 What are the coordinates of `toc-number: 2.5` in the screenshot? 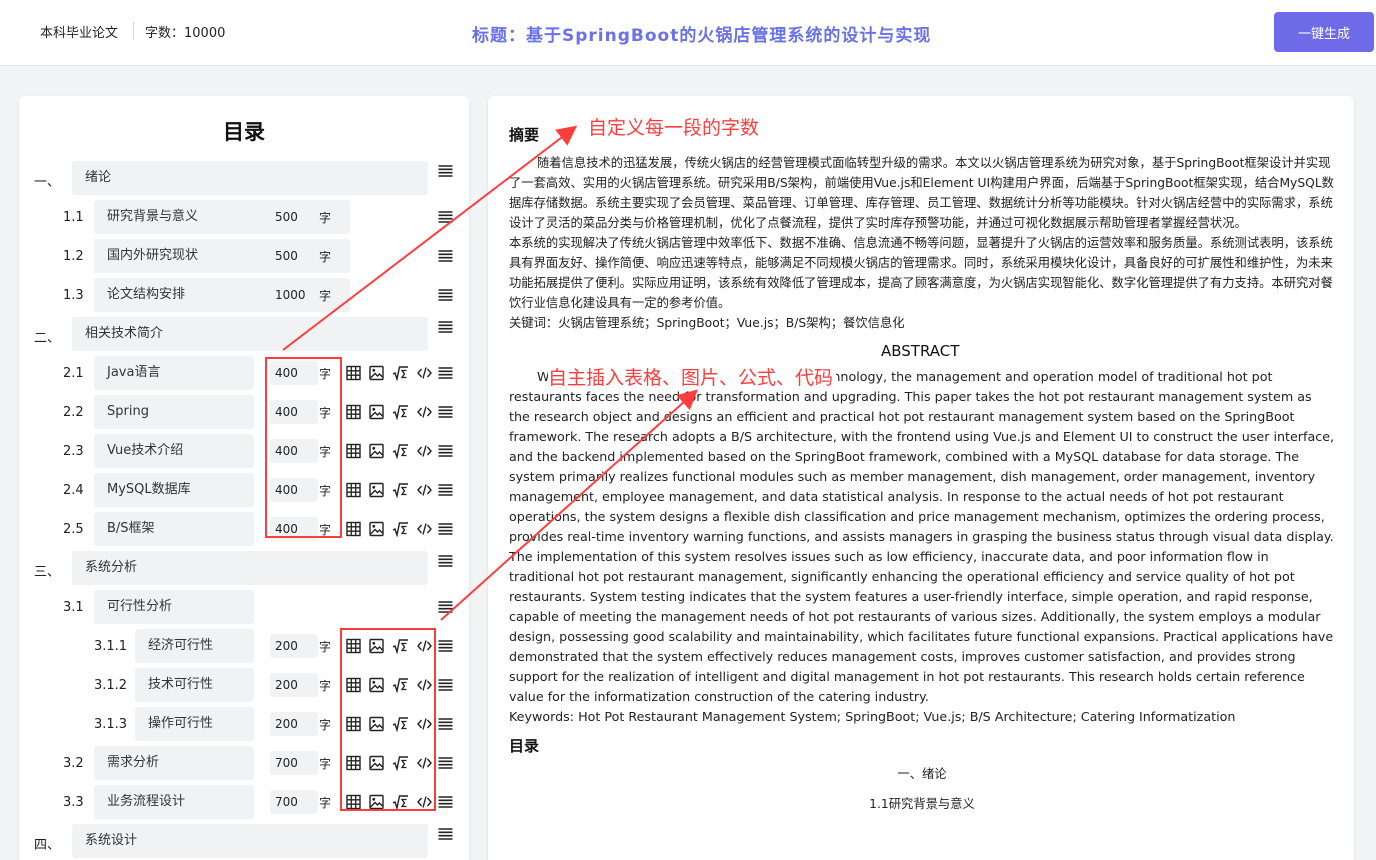 It's located at (73, 529).